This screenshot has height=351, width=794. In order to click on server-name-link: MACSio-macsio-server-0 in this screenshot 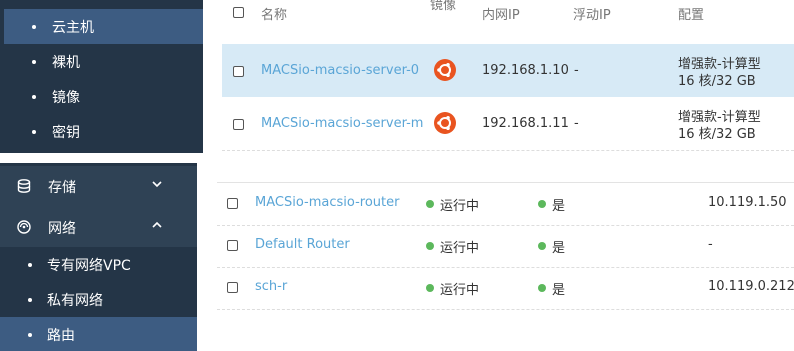, I will do `click(340, 70)`.